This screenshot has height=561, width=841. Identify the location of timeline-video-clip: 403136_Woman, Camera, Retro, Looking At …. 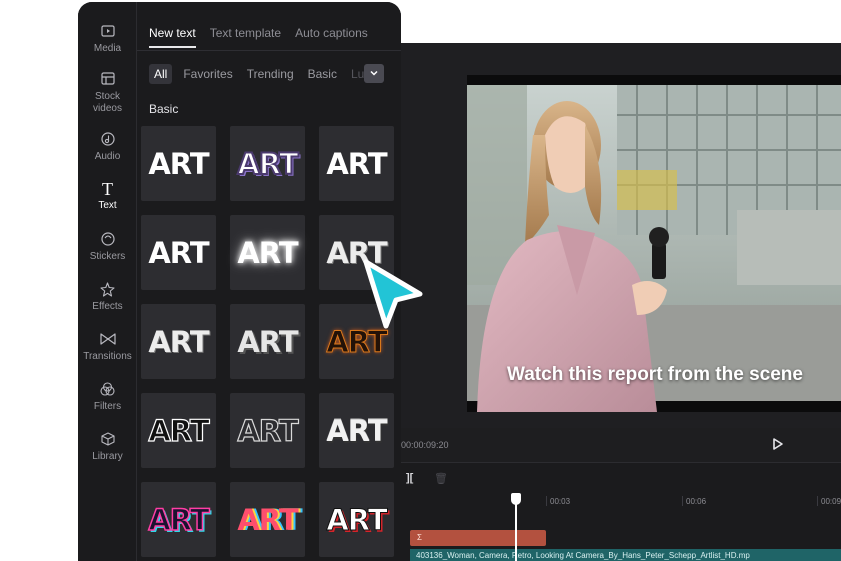
(625, 555).